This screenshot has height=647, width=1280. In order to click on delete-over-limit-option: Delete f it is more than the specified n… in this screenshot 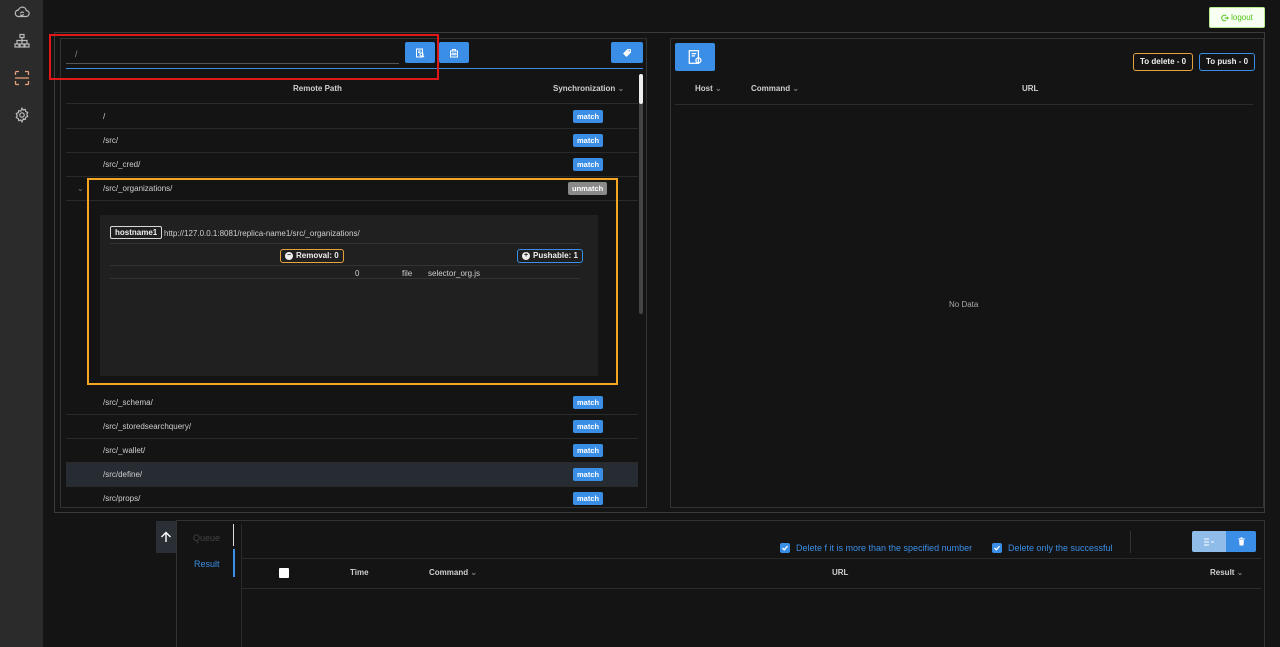, I will do `click(876, 548)`.